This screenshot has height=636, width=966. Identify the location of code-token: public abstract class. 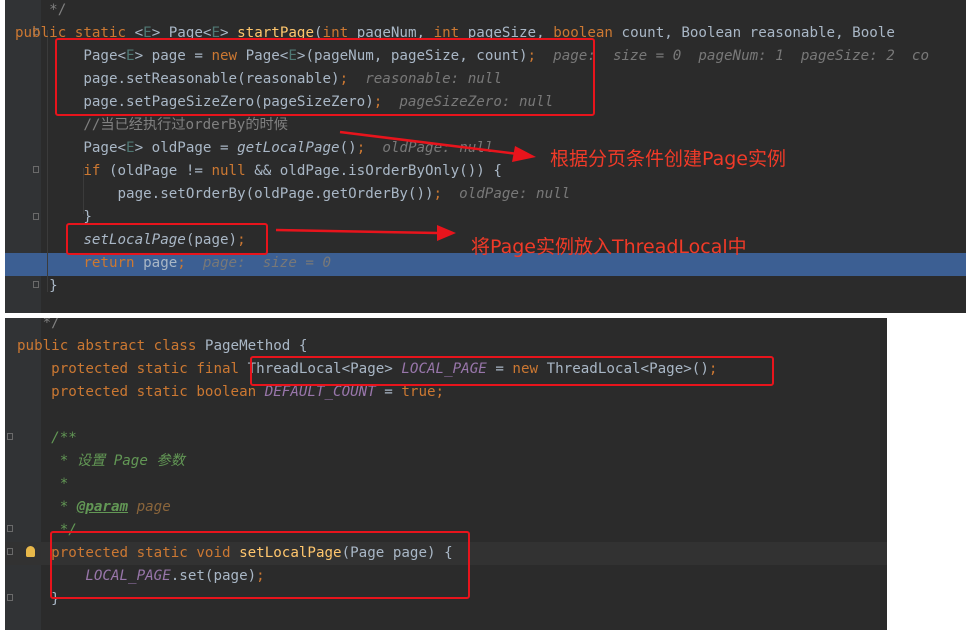
(111, 346).